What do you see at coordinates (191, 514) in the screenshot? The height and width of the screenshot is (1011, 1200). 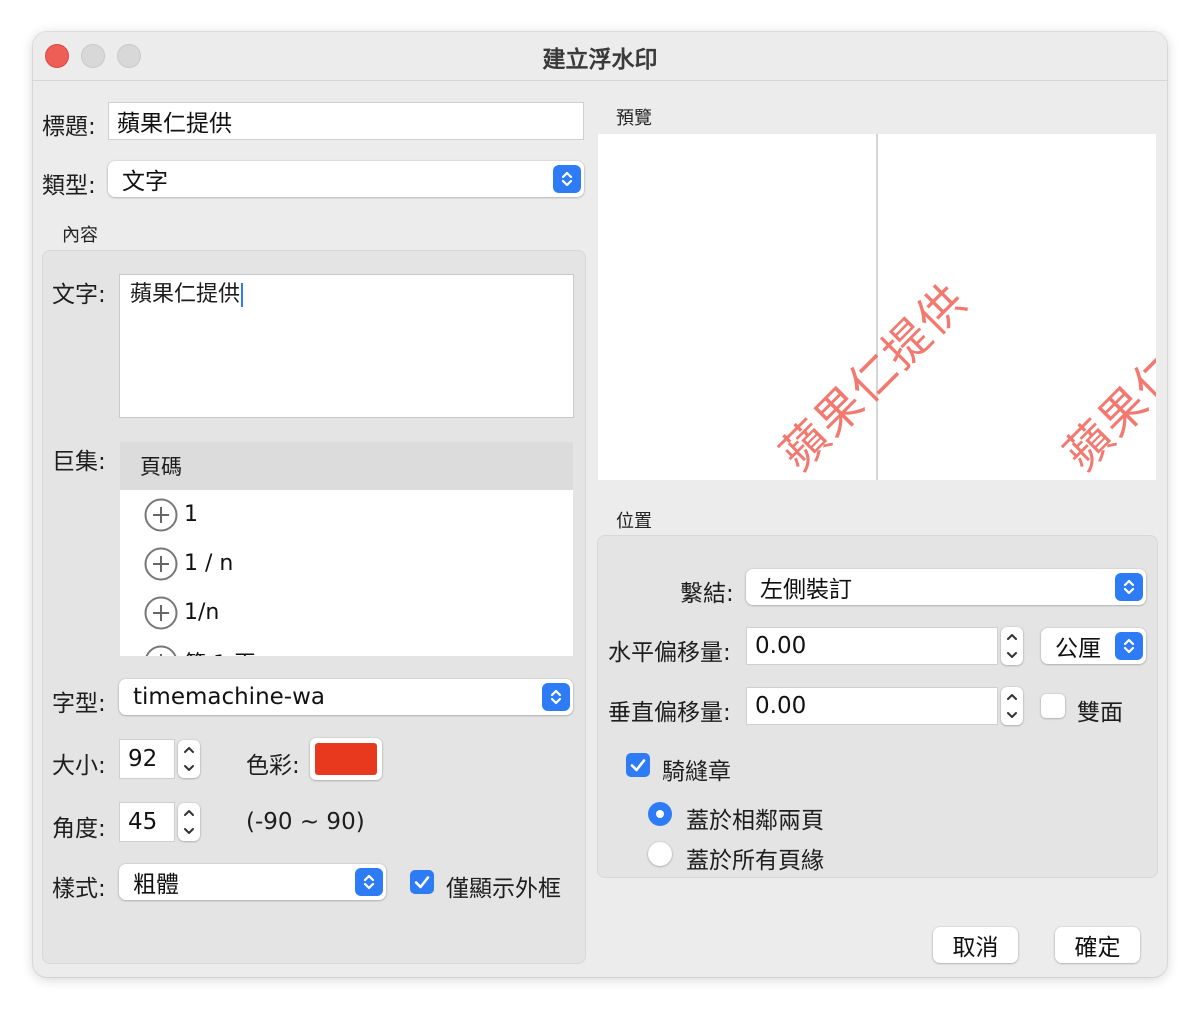 I see `macro-item-label: 1` at bounding box center [191, 514].